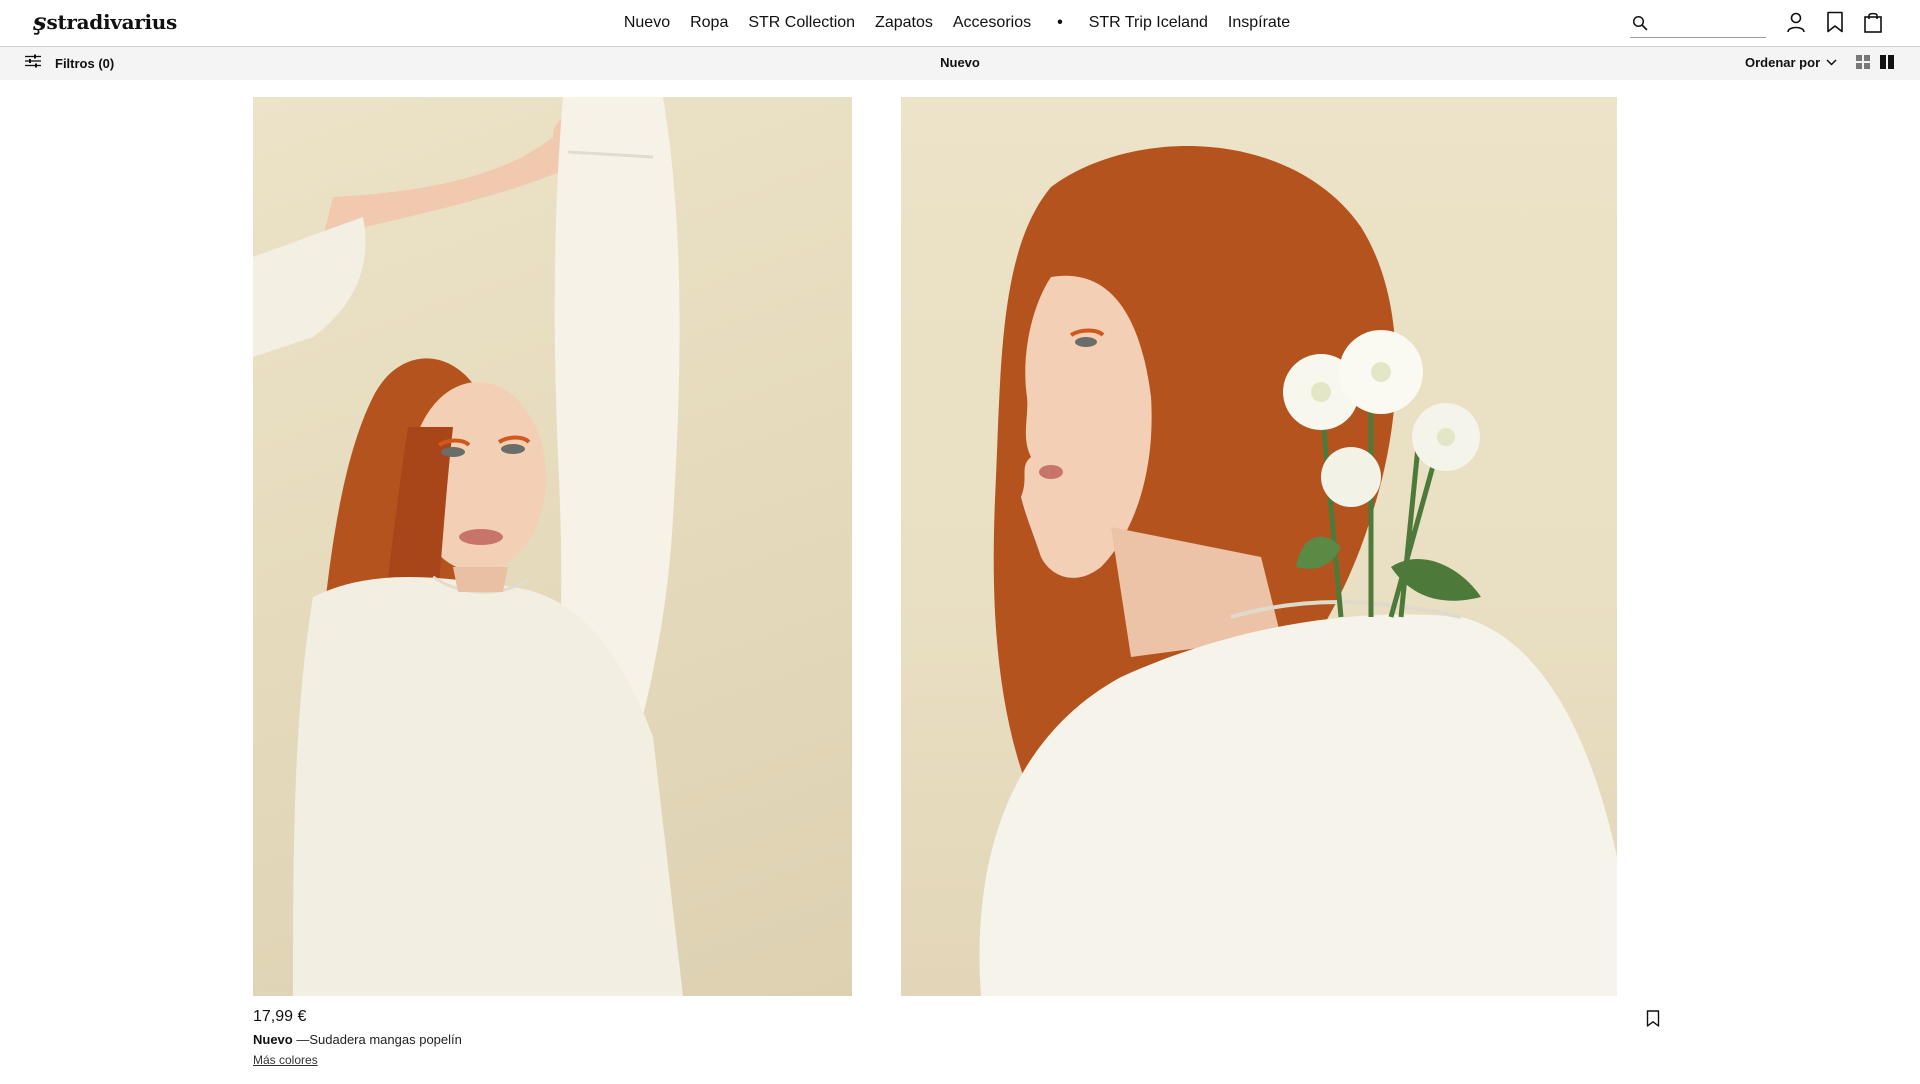 The width and height of the screenshot is (1920, 1084). I want to click on filters-label: Filtros (0), so click(85, 63).